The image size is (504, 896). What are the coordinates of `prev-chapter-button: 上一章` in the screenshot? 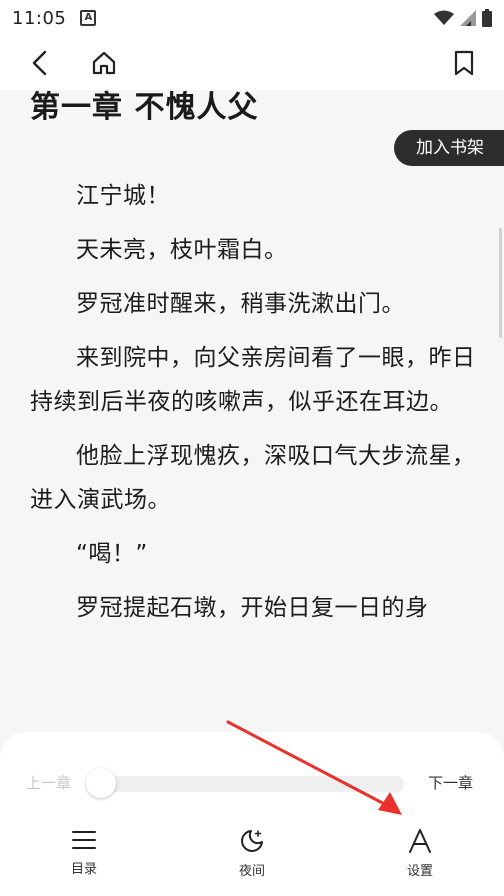 It's located at (48, 782).